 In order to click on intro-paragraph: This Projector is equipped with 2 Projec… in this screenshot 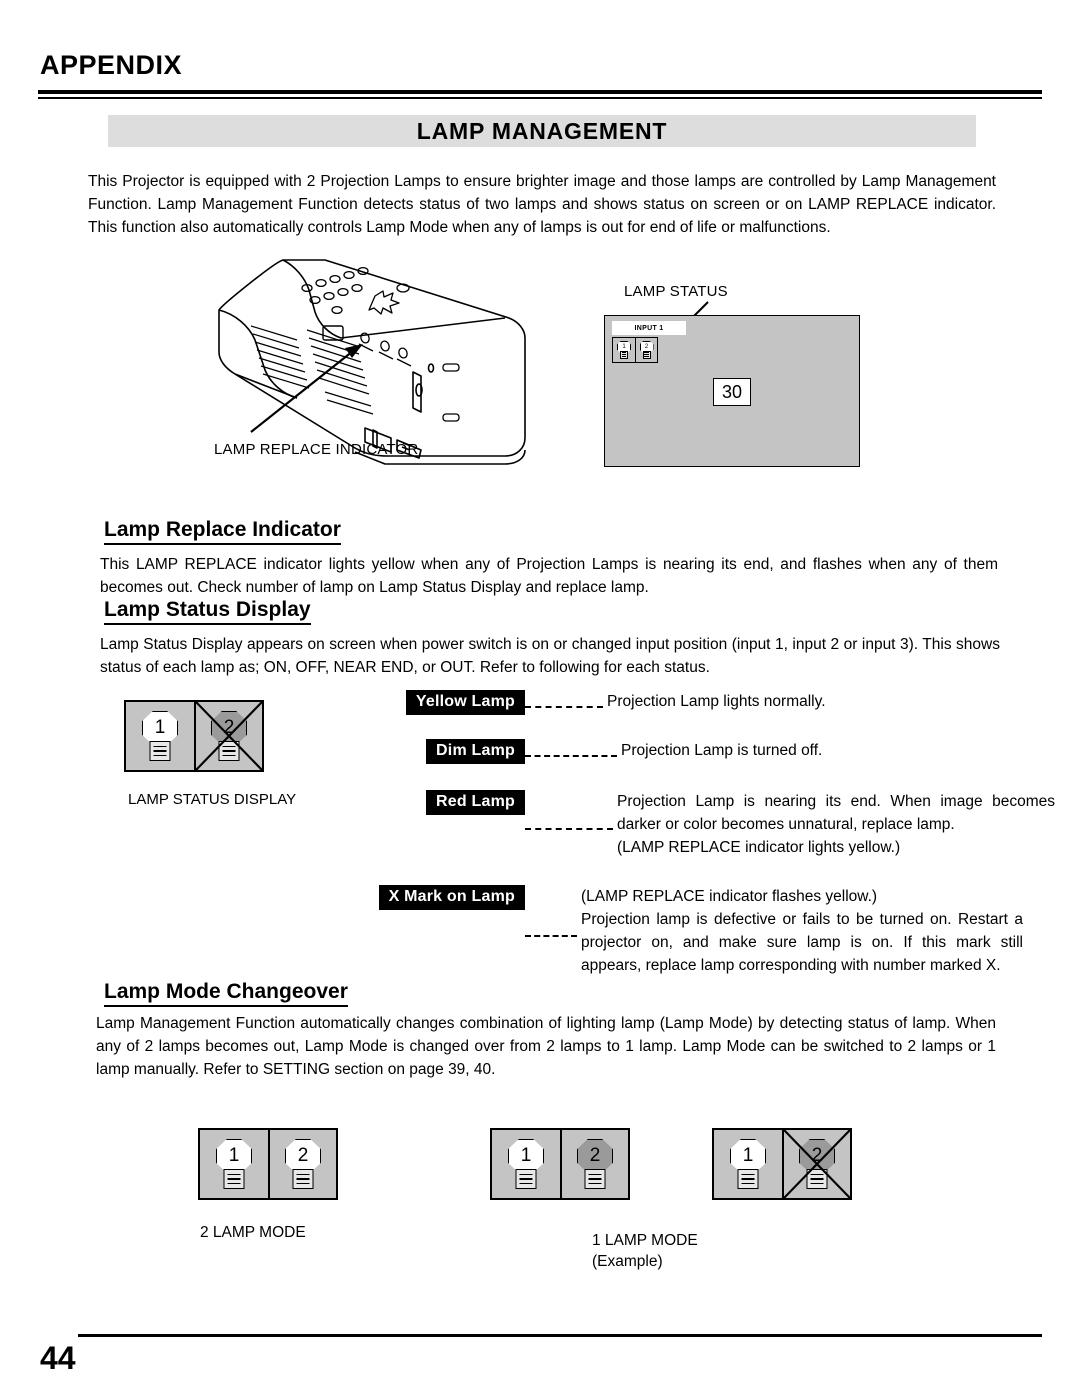, I will do `click(542, 204)`.